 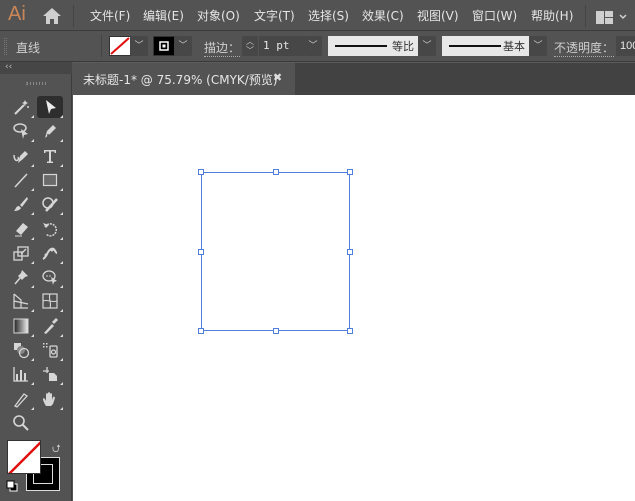 What do you see at coordinates (21, 107) in the screenshot?
I see `magic-wand-tool` at bounding box center [21, 107].